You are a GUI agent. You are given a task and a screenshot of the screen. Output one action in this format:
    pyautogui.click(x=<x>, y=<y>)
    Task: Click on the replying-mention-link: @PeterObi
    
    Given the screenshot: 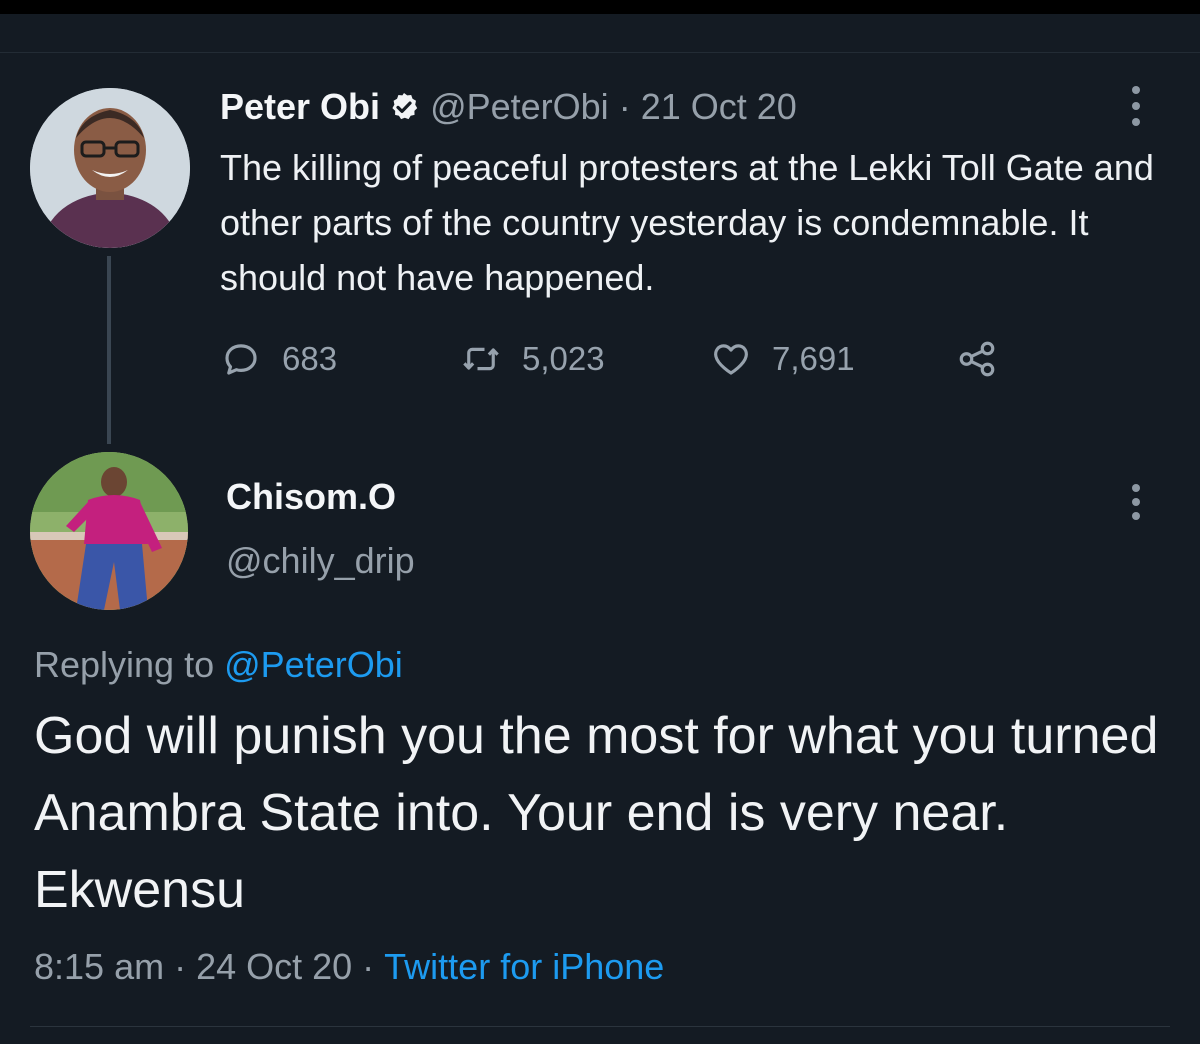 What is the action you would take?
    pyautogui.click(x=313, y=664)
    